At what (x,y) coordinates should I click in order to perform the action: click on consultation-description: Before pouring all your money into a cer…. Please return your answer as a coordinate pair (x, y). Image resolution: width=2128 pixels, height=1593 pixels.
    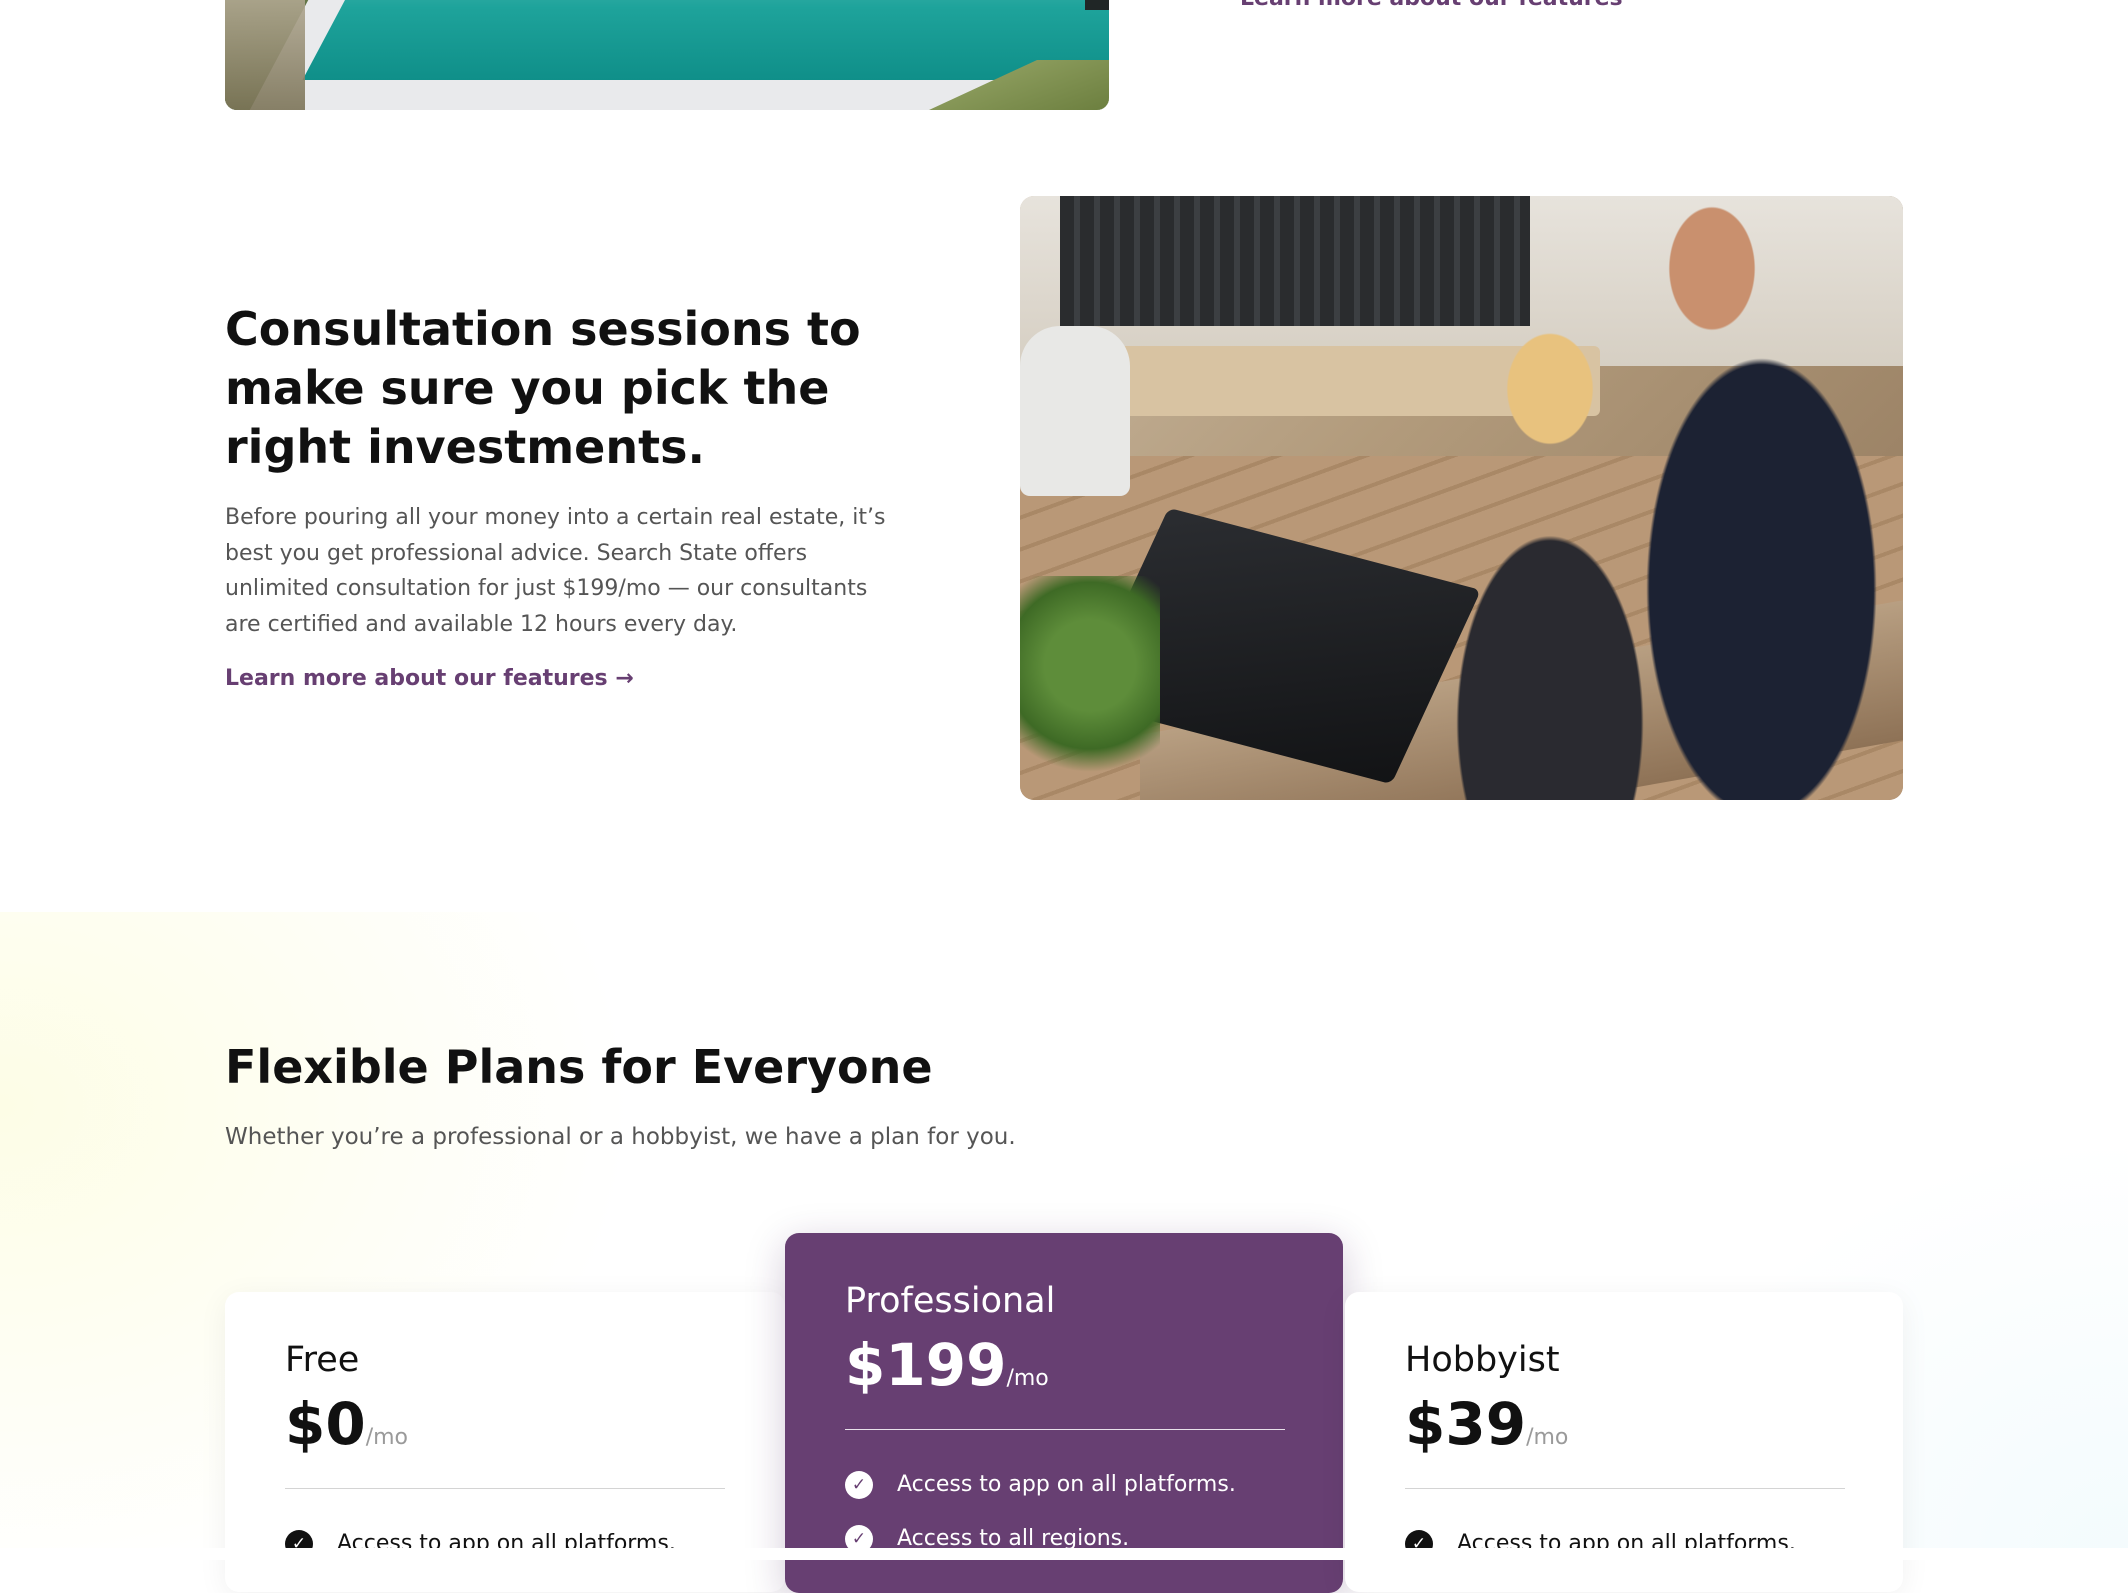
    Looking at the image, I should click on (555, 571).